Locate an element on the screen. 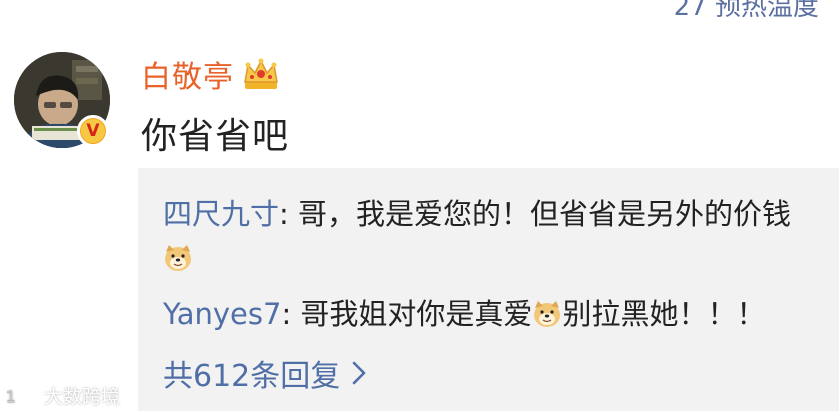 Image resolution: width=839 pixels, height=411 pixels. comment-text: 你省省吧 is located at coordinates (215, 136).